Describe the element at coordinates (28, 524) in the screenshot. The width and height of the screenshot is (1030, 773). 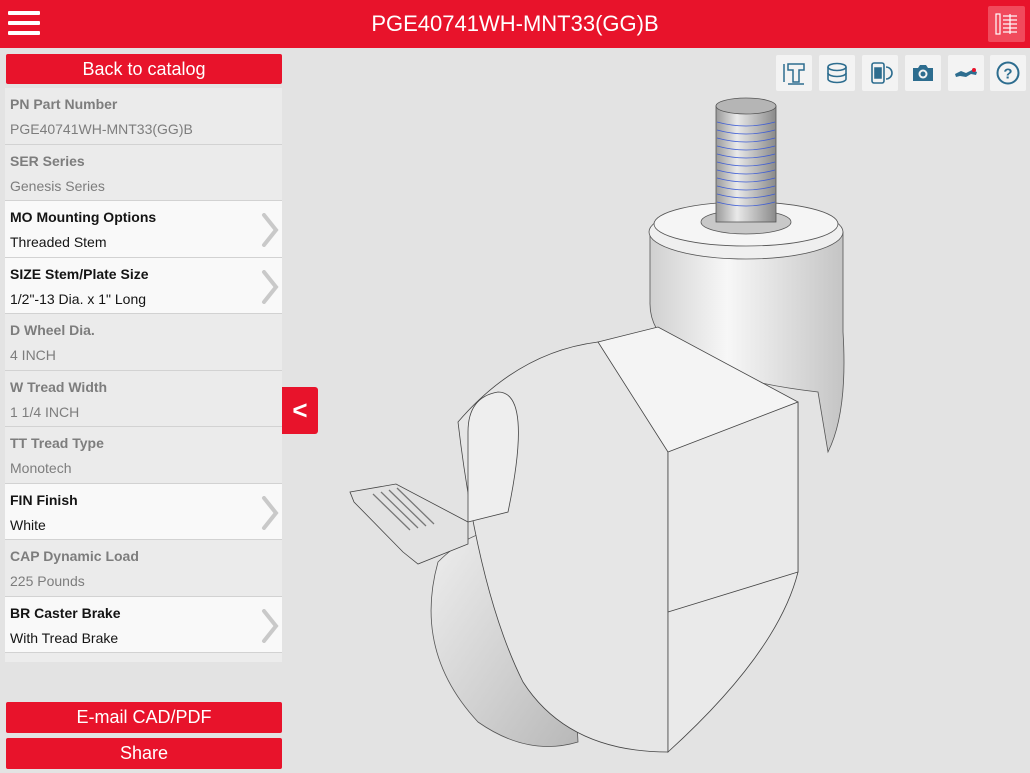
I see `spec-value: White` at that location.